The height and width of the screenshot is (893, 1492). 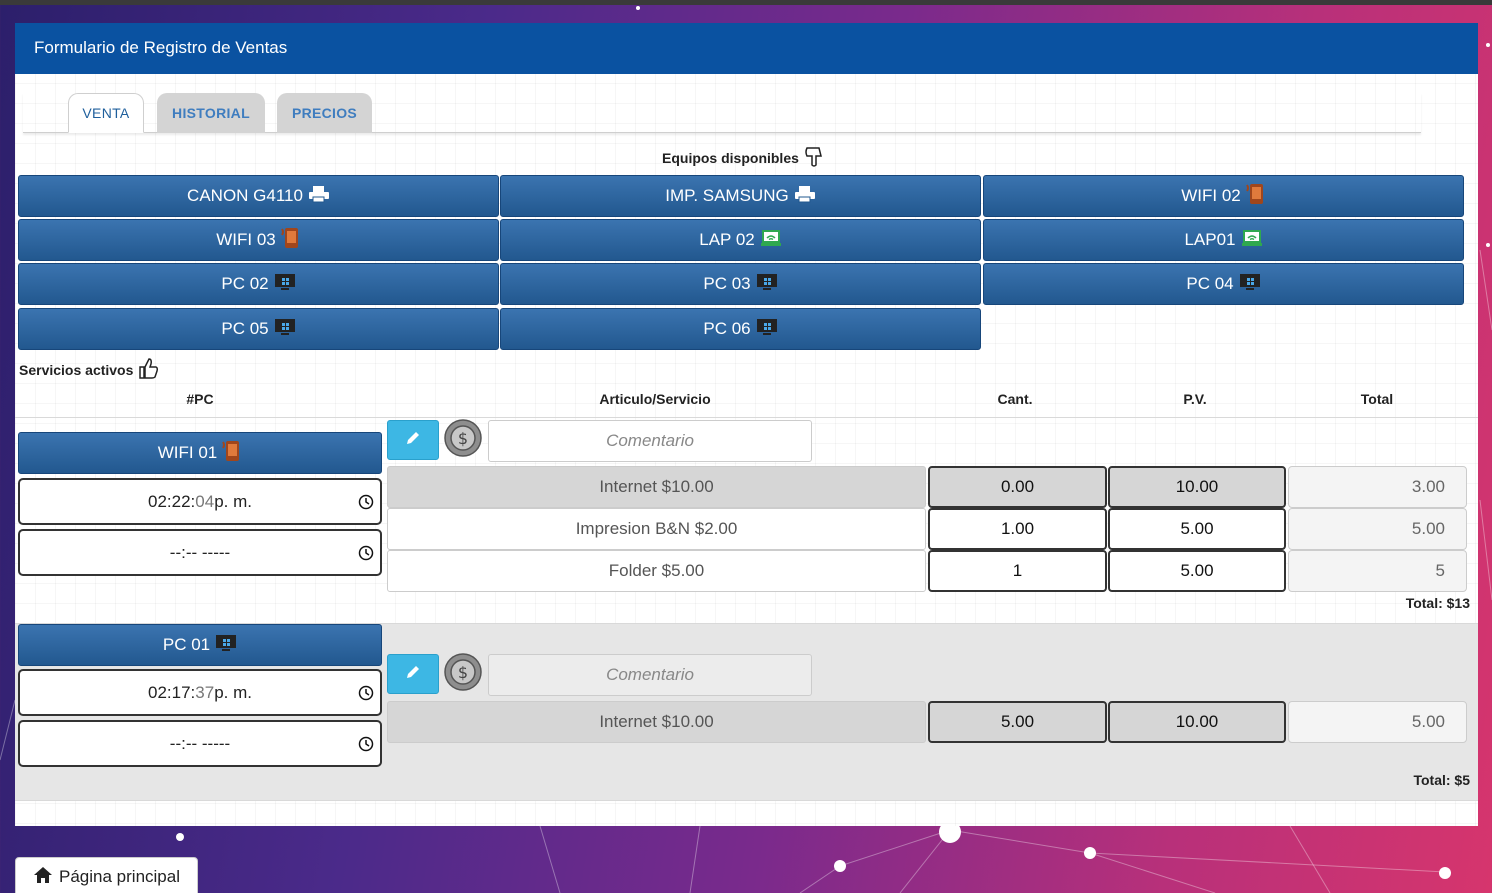 What do you see at coordinates (200, 501) in the screenshot?
I see `start-time-input: 02:22: 04 p. m.` at bounding box center [200, 501].